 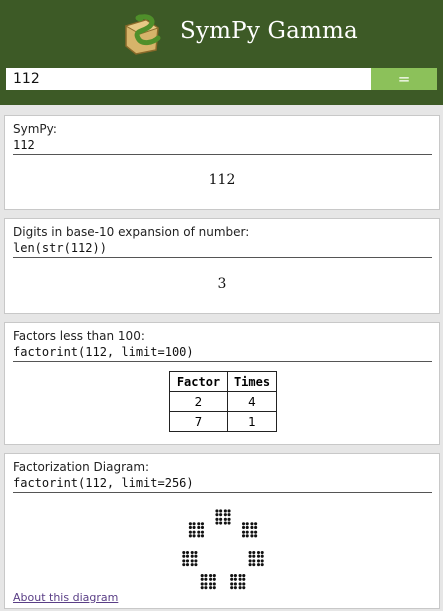 I want to click on card-result: 112, so click(x=222, y=180).